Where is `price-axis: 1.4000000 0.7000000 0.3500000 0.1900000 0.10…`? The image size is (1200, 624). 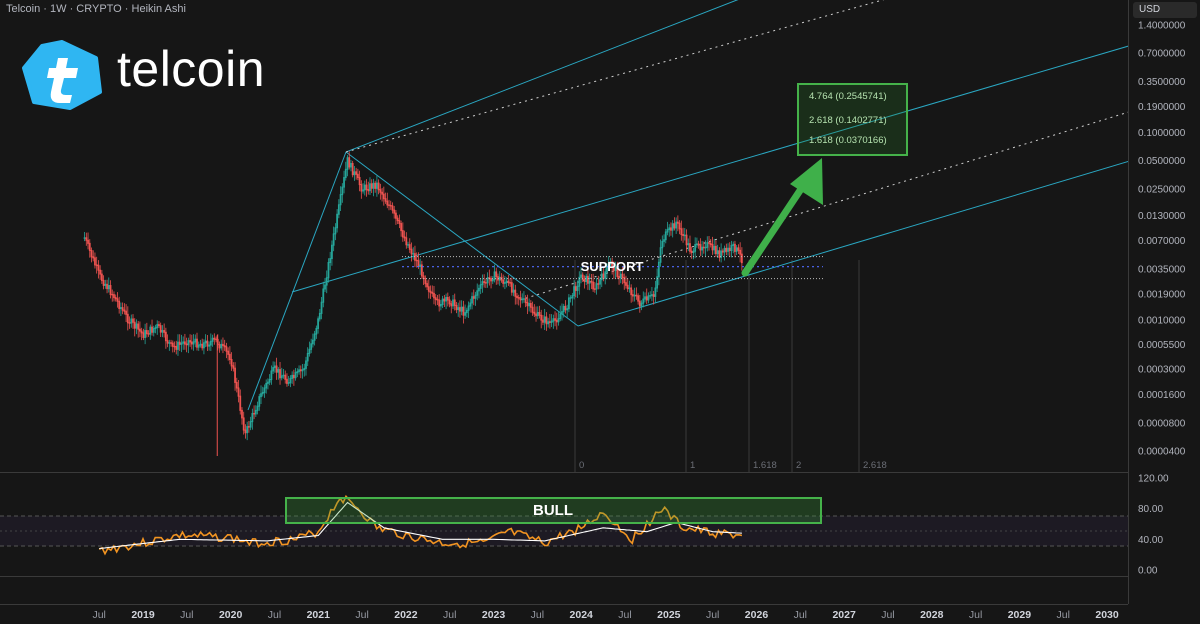 price-axis: 1.4000000 0.7000000 0.3500000 0.1900000 0.10… is located at coordinates (1162, 239).